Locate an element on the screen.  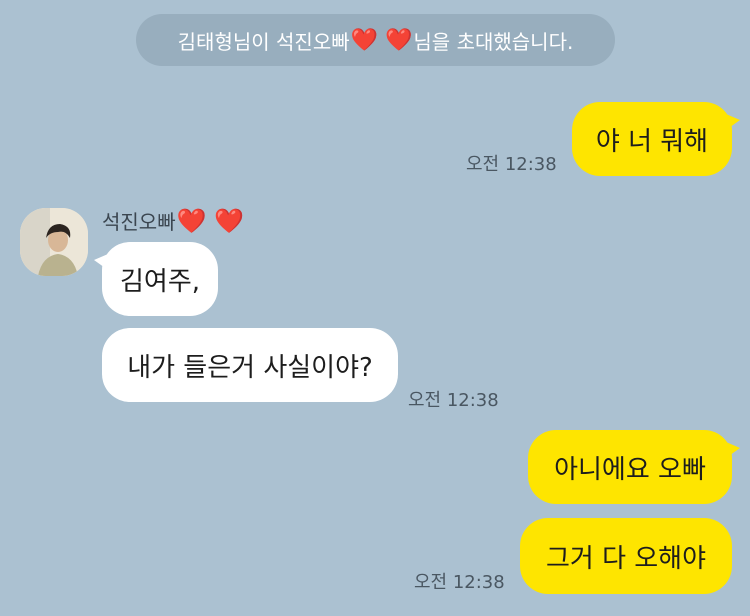
system-notice: 김태형님이 석진오빠 ❤️ ❤️ 님을 초대했습니다. is located at coordinates (375, 40).